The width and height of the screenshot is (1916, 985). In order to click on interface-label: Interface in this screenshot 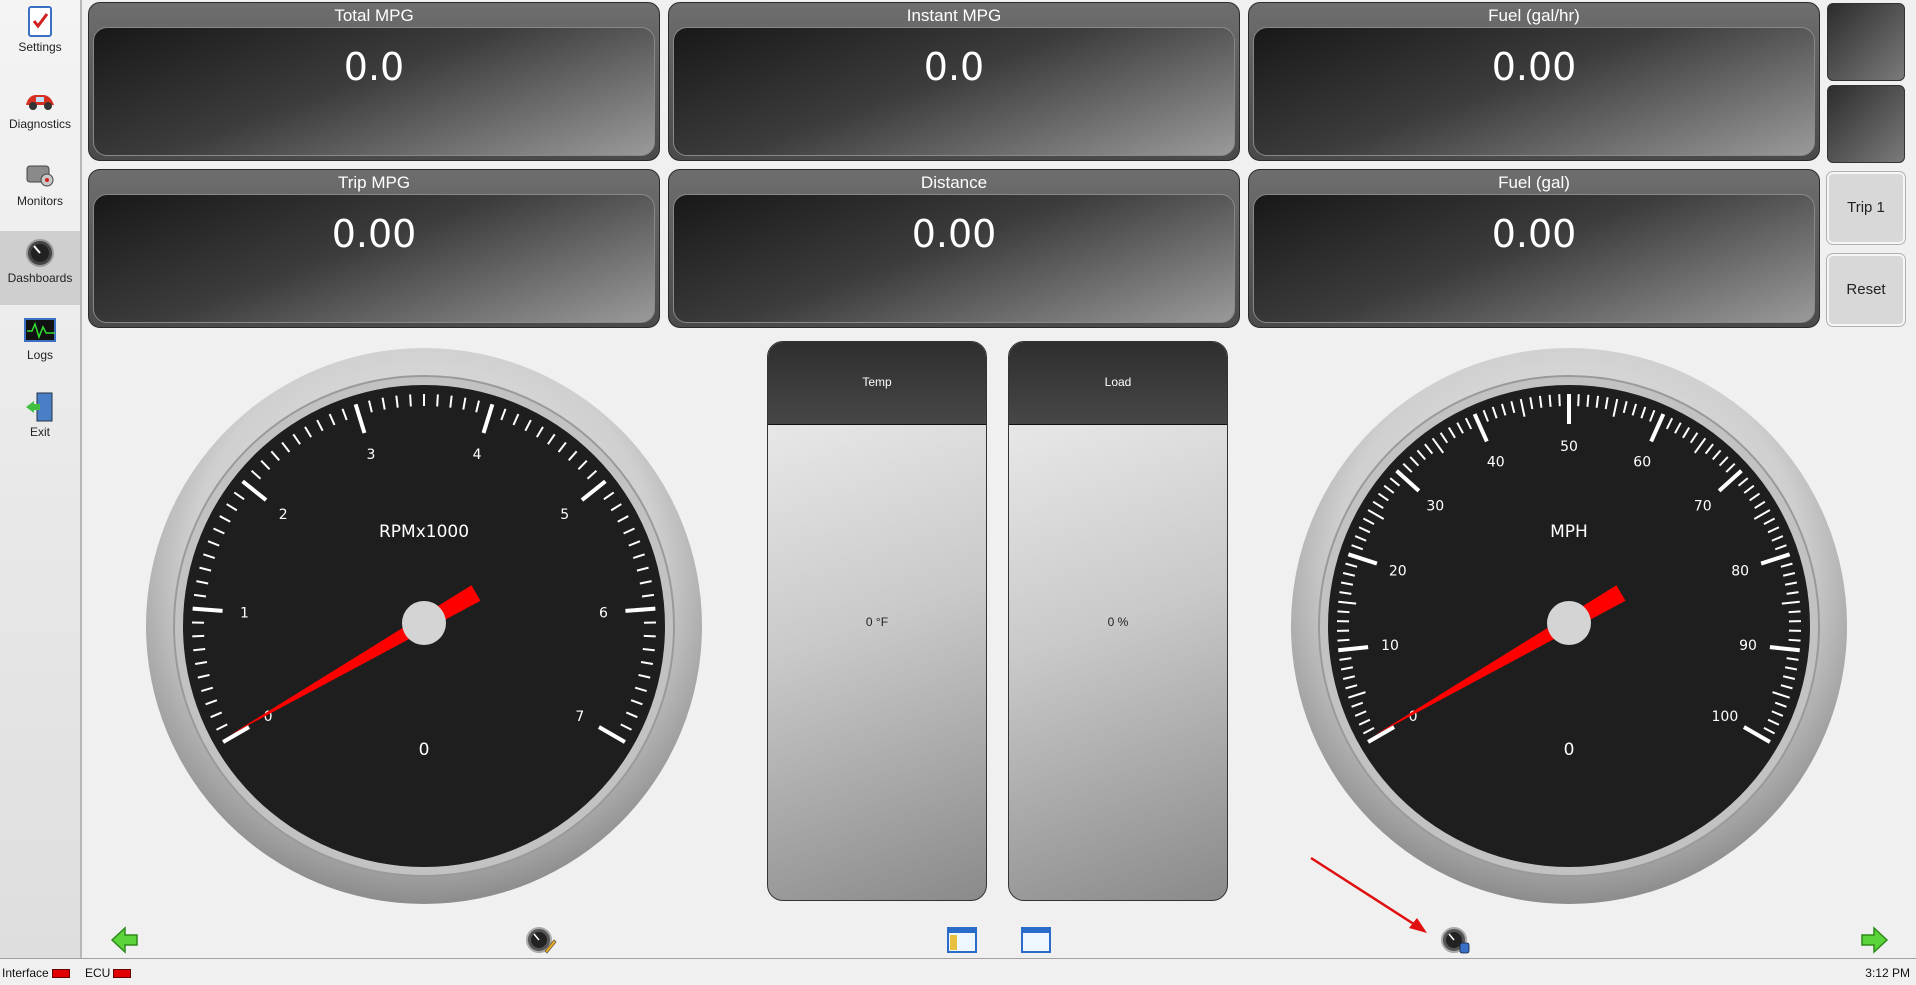, I will do `click(25, 973)`.